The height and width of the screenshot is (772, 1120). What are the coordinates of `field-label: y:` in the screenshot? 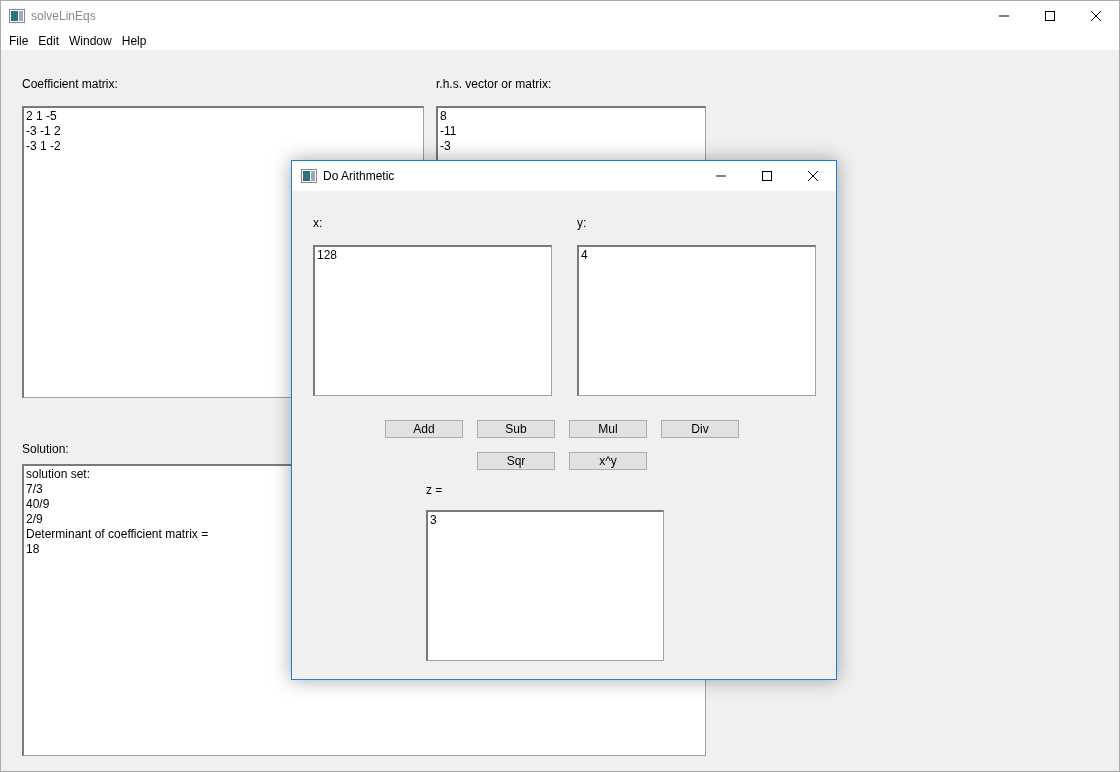 It's located at (582, 223).